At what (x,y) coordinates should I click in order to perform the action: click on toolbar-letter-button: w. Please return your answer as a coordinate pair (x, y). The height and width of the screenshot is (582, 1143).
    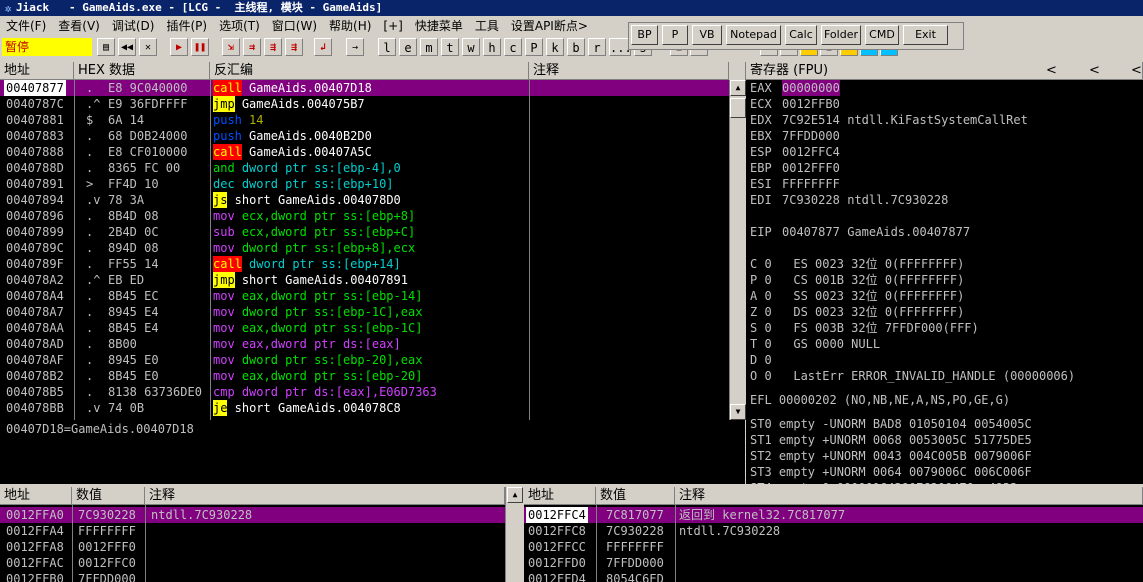
    Looking at the image, I should click on (471, 47).